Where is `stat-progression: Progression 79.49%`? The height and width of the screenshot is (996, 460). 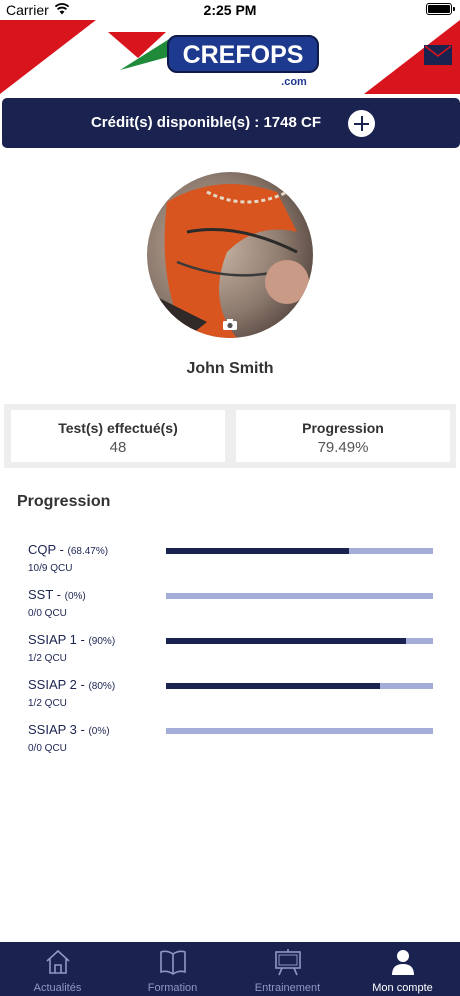
stat-progression: Progression 79.49% is located at coordinates (343, 436).